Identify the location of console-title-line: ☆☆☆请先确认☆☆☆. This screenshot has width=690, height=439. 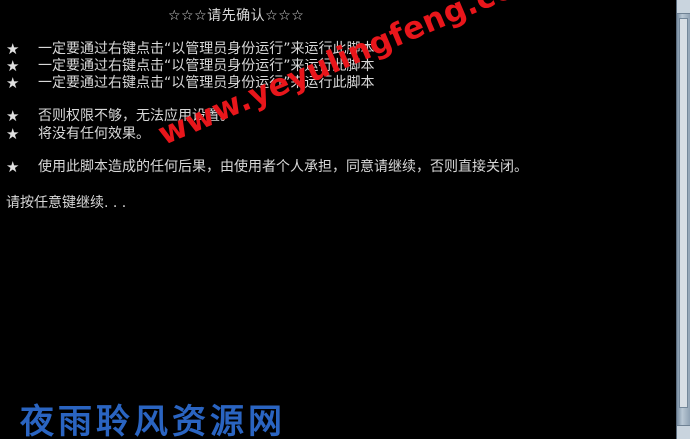
(236, 16).